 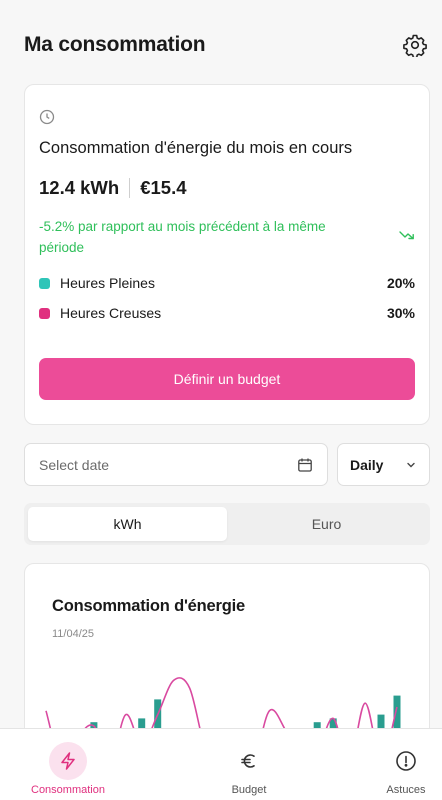 What do you see at coordinates (168, 464) in the screenshot?
I see `date-input` at bounding box center [168, 464].